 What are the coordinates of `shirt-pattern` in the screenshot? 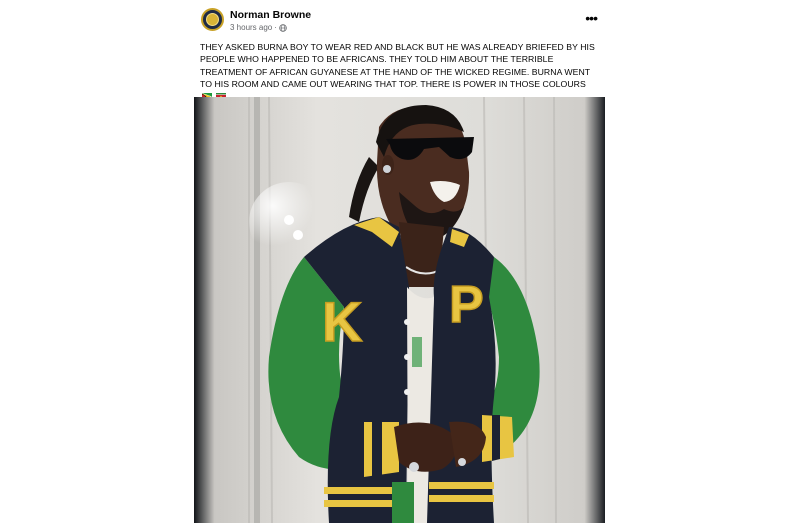 It's located at (417, 352).